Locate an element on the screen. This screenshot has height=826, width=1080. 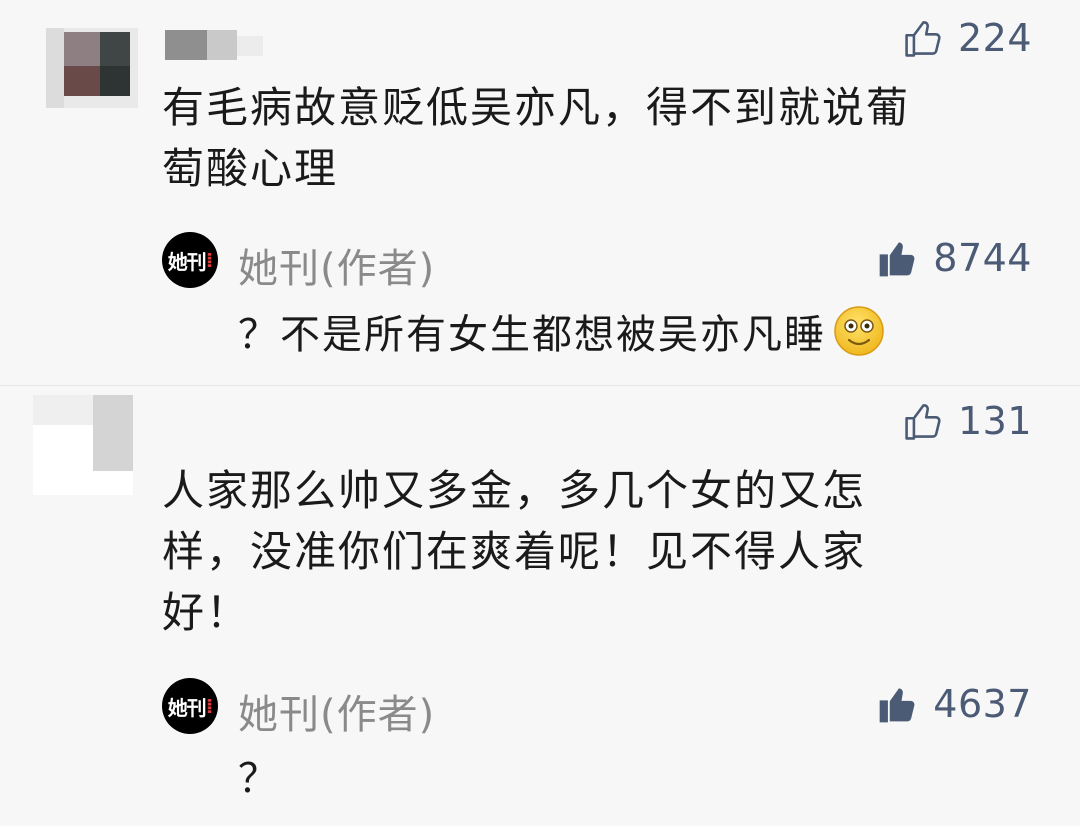
comment-text: 人家那么帅又多金，多几个女的又怎 样，没准你们在爽着呢！见不得人家 好！ is located at coordinates (514, 551).